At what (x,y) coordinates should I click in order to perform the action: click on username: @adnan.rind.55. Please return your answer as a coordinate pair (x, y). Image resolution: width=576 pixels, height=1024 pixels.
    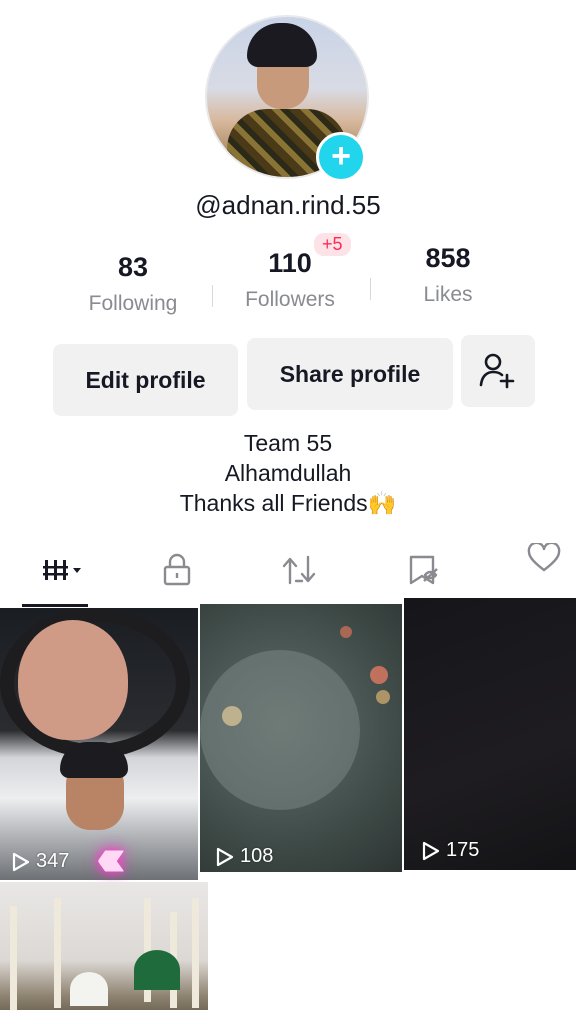
    Looking at the image, I should click on (288, 205).